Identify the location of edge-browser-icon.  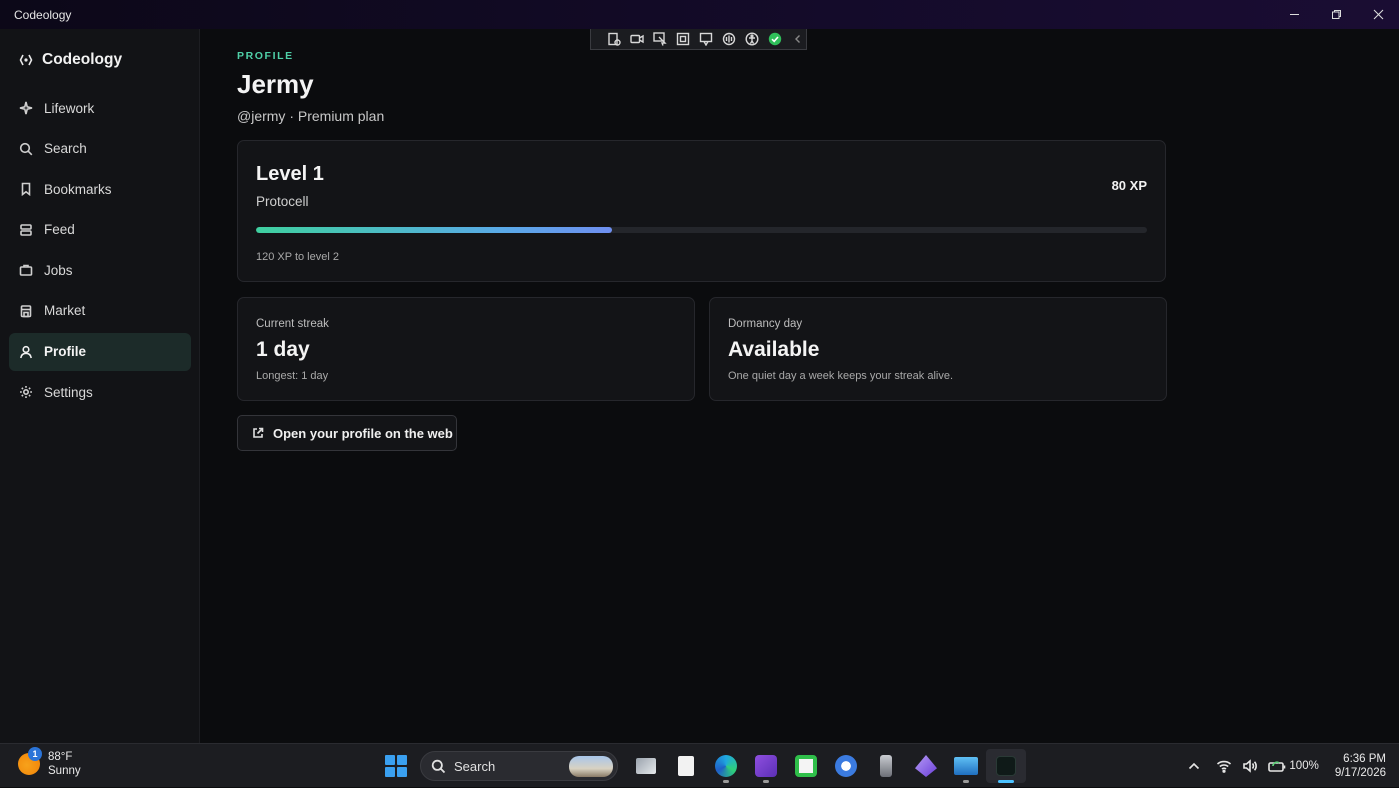
(726, 766).